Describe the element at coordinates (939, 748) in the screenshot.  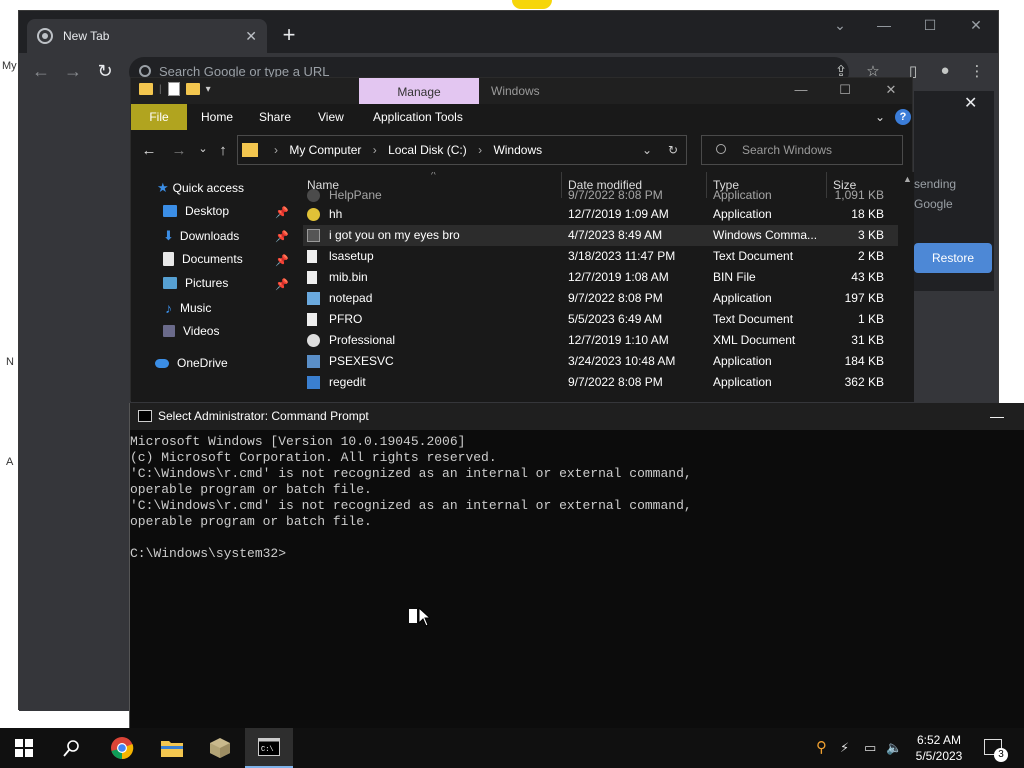
I see `system-clock: 6:52 AM 5/5/2023` at that location.